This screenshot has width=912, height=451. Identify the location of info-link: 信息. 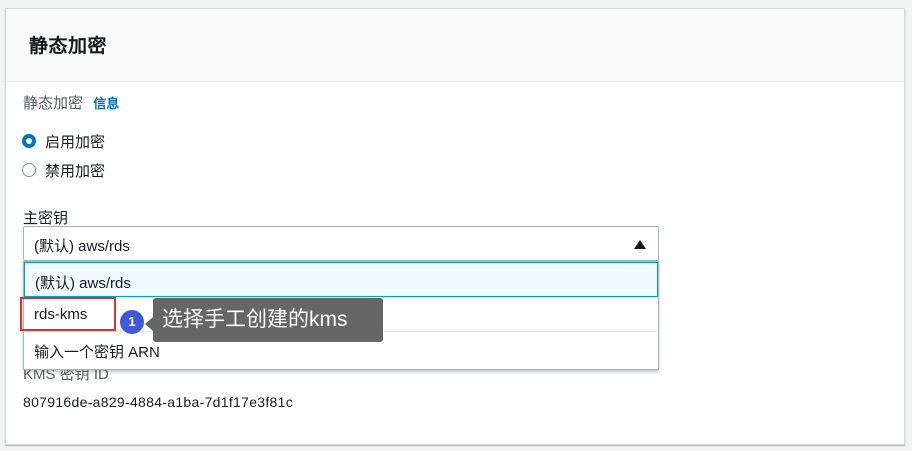
(106, 103).